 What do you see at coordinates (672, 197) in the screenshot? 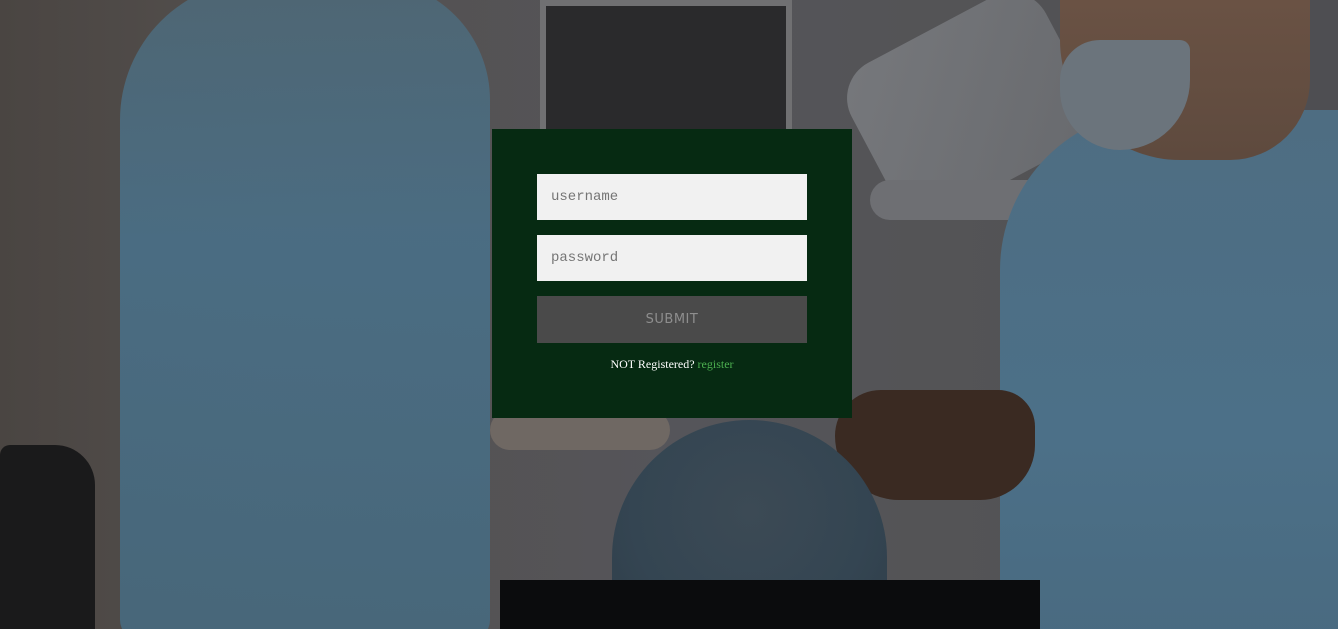
I see `username-input` at bounding box center [672, 197].